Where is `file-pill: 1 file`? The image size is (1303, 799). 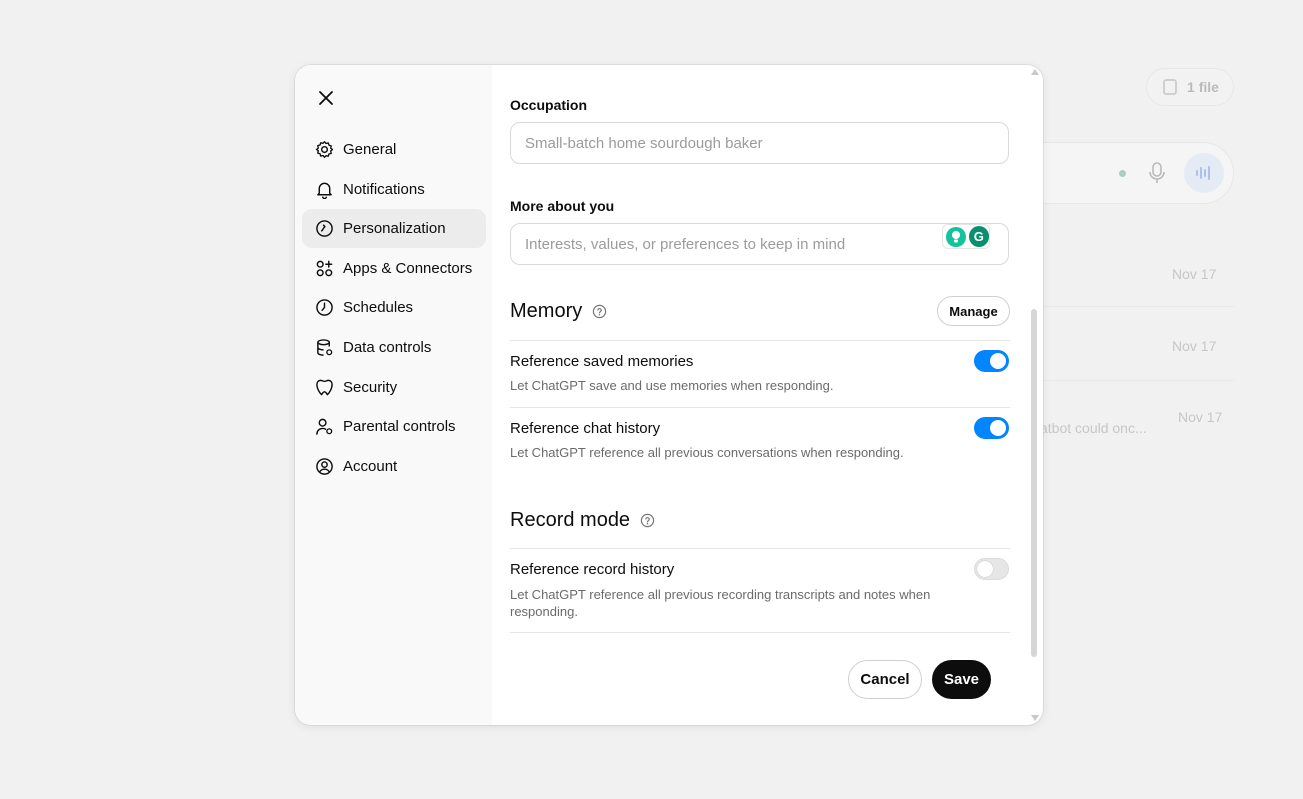 file-pill: 1 file is located at coordinates (1190, 87).